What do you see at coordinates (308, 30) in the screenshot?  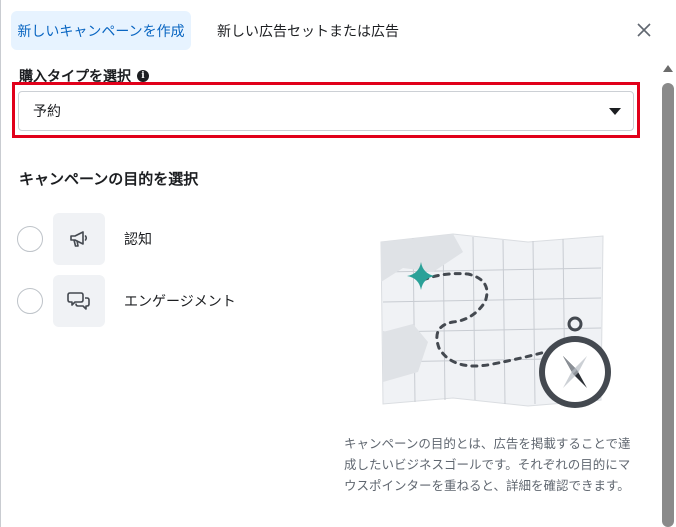 I see `tab-new-adset-or-ad: 新しい広告セットまたは広告` at bounding box center [308, 30].